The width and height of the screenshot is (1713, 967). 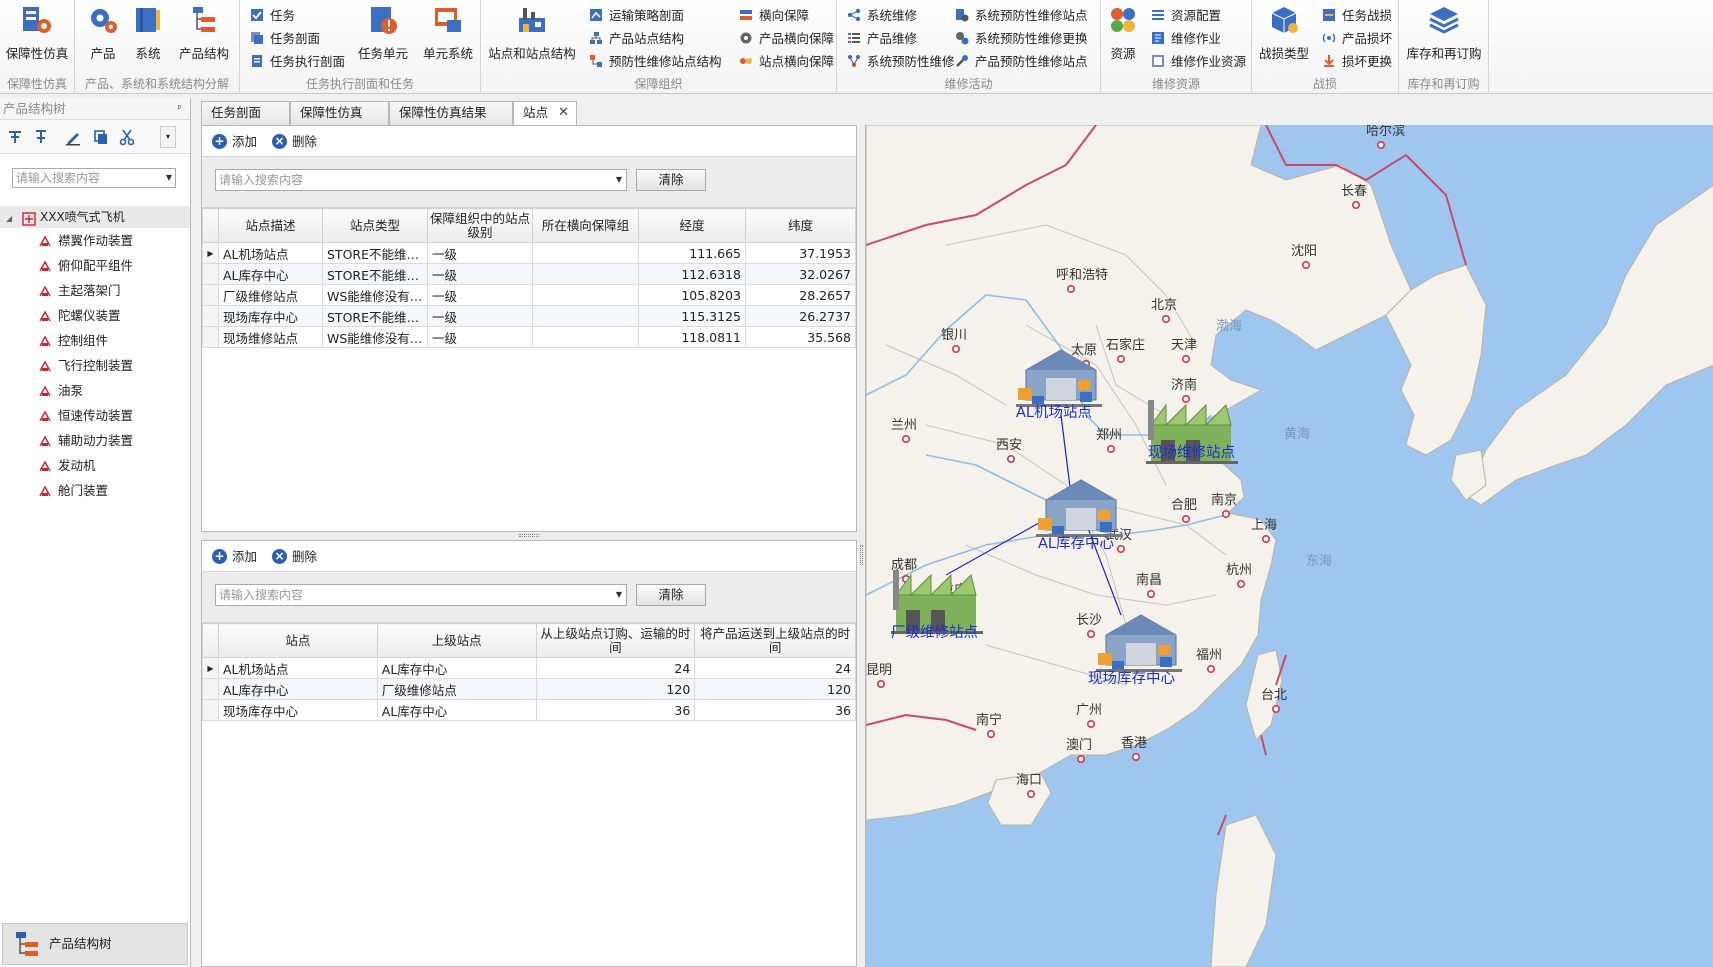 What do you see at coordinates (339, 113) in the screenshot?
I see `tab-support-sim: 保障性仿真` at bounding box center [339, 113].